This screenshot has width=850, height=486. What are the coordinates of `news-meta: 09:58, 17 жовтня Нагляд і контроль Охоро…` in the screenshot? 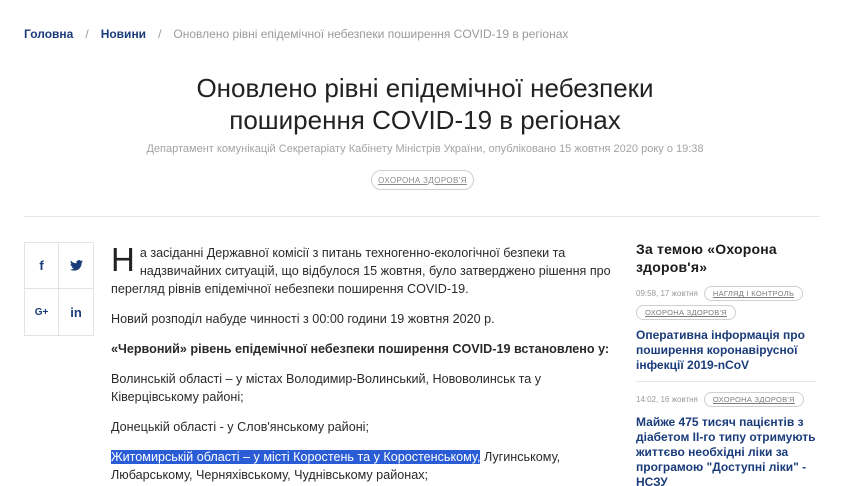 It's located at (726, 303).